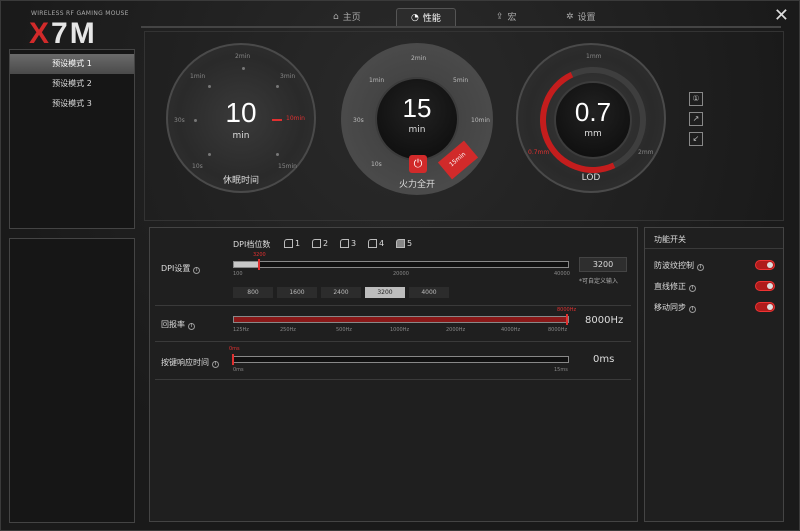 The width and height of the screenshot is (800, 531). What do you see at coordinates (241, 136) in the screenshot?
I see `sleep-unit: min` at bounding box center [241, 136].